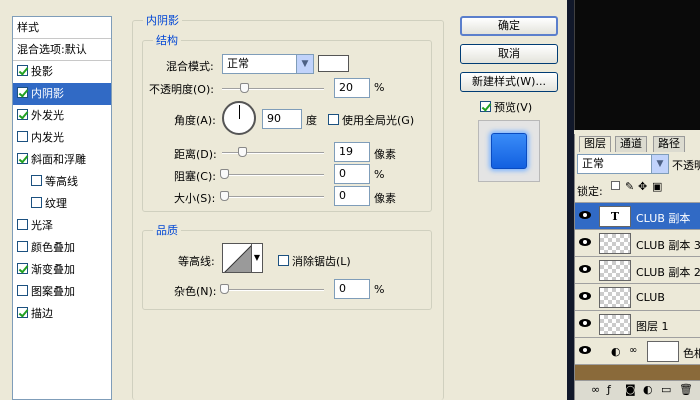  Describe the element at coordinates (379, 87) in the screenshot. I see `opacity-unit: %` at that location.